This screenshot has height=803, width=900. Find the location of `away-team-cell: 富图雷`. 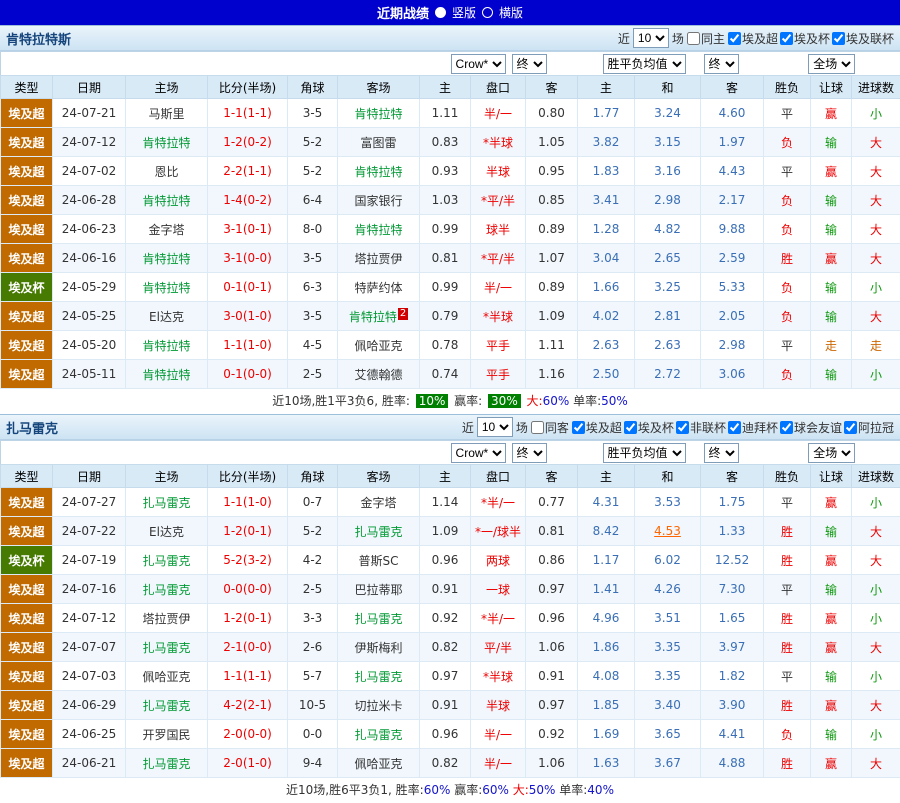

away-team-cell: 富图雷 is located at coordinates (379, 142).